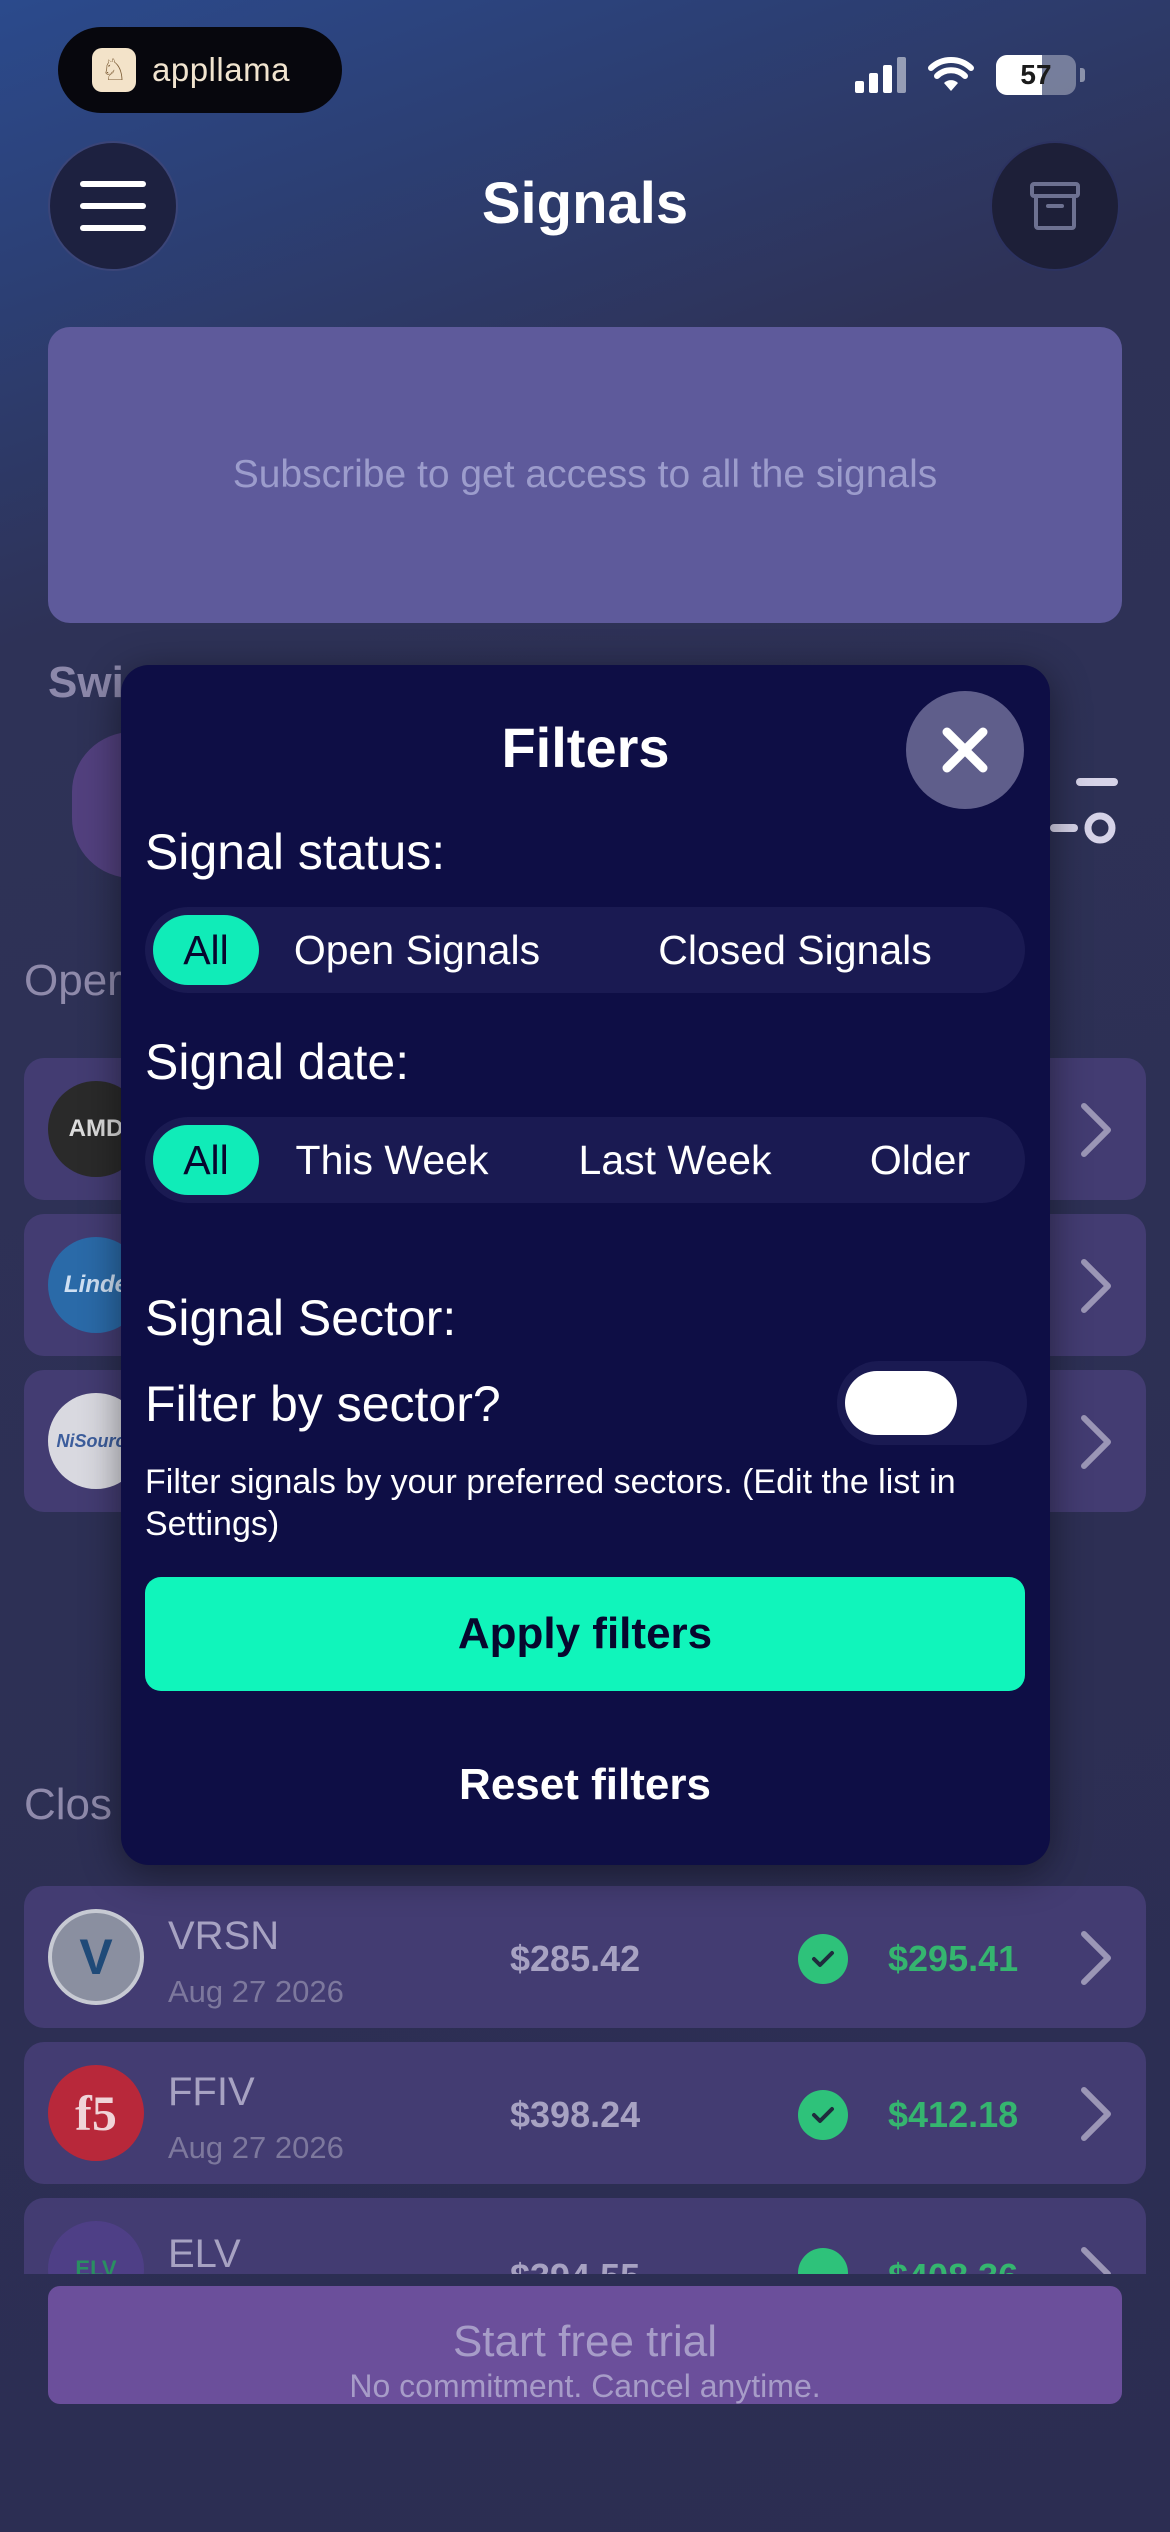 This screenshot has height=2532, width=1170. What do you see at coordinates (96, 2113) in the screenshot?
I see `company-logo: f5` at bounding box center [96, 2113].